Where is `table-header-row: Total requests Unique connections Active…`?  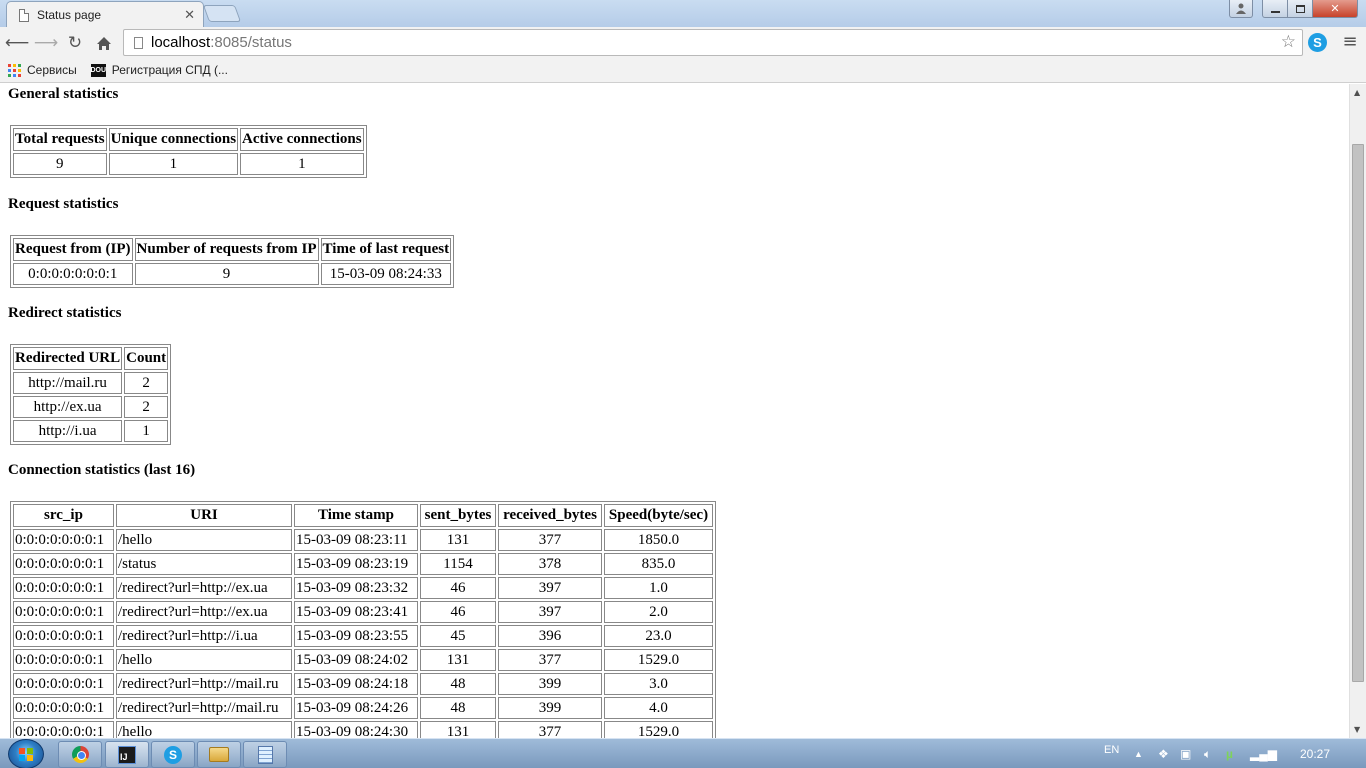
table-header-row: Total requests Unique connections Active… is located at coordinates (188, 139).